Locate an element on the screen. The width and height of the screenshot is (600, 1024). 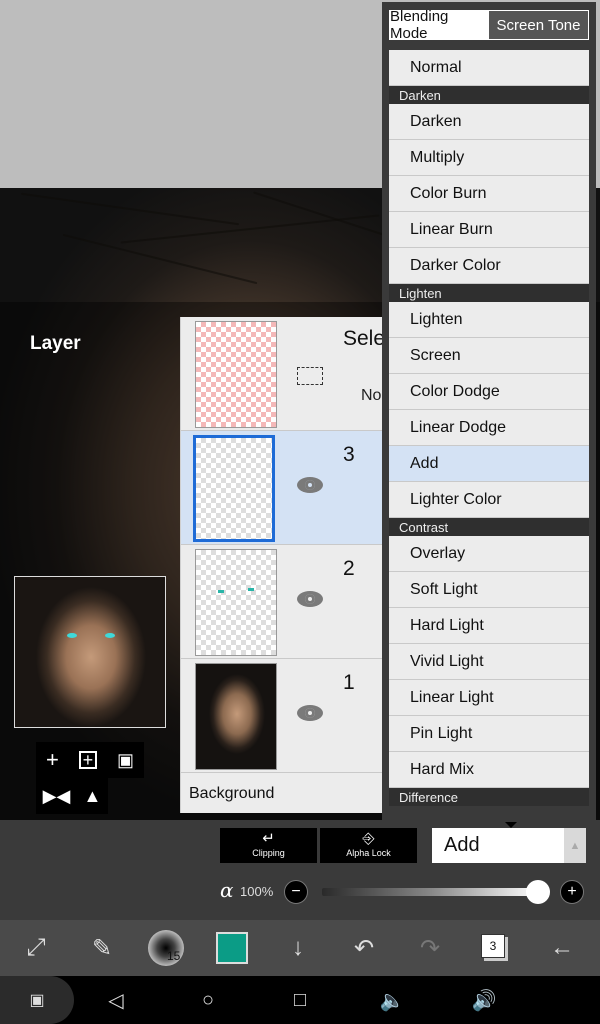
selection-layer-thumbnail is located at coordinates (236, 374).